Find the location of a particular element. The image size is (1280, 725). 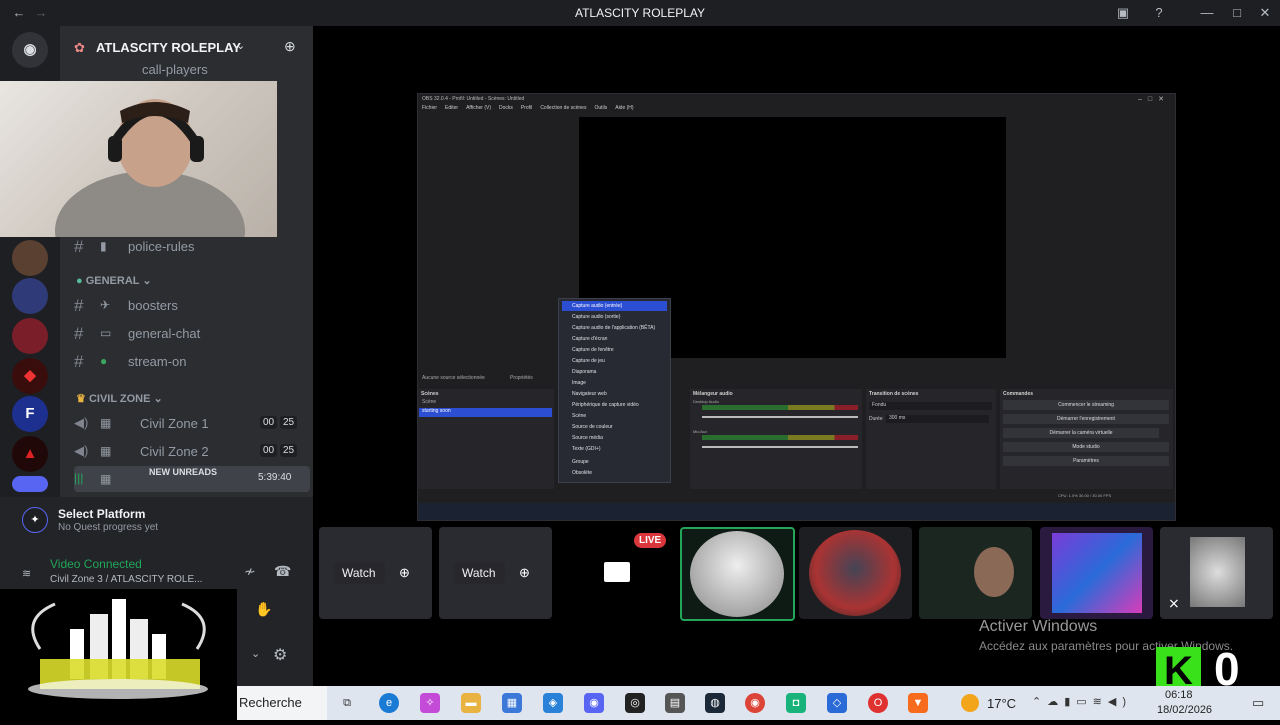

close-icon: ✕ is located at coordinates (1265, 13).